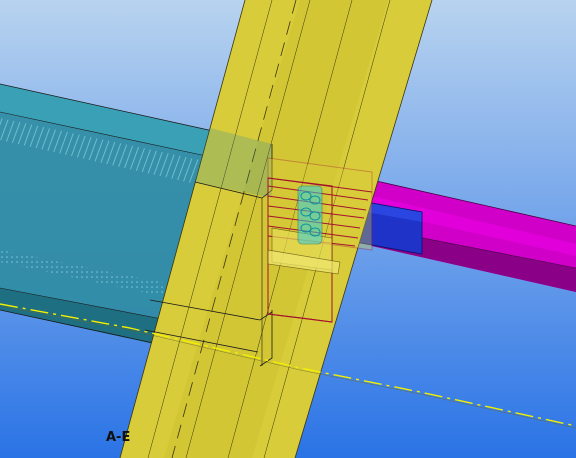 This screenshot has width=576, height=458. I want to click on bolt-group, so click(310, 215).